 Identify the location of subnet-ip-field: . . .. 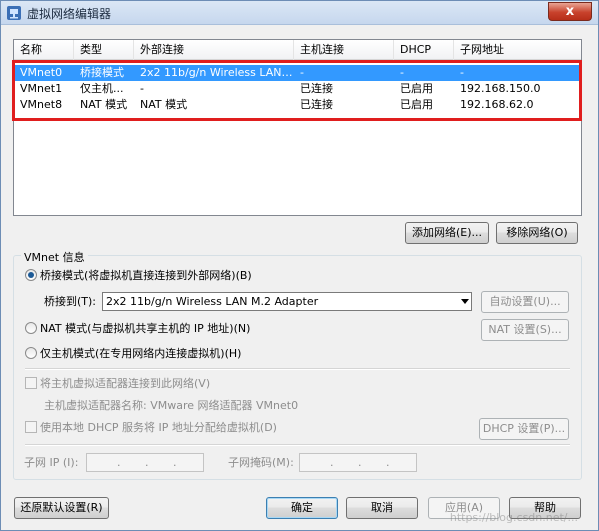
(145, 462).